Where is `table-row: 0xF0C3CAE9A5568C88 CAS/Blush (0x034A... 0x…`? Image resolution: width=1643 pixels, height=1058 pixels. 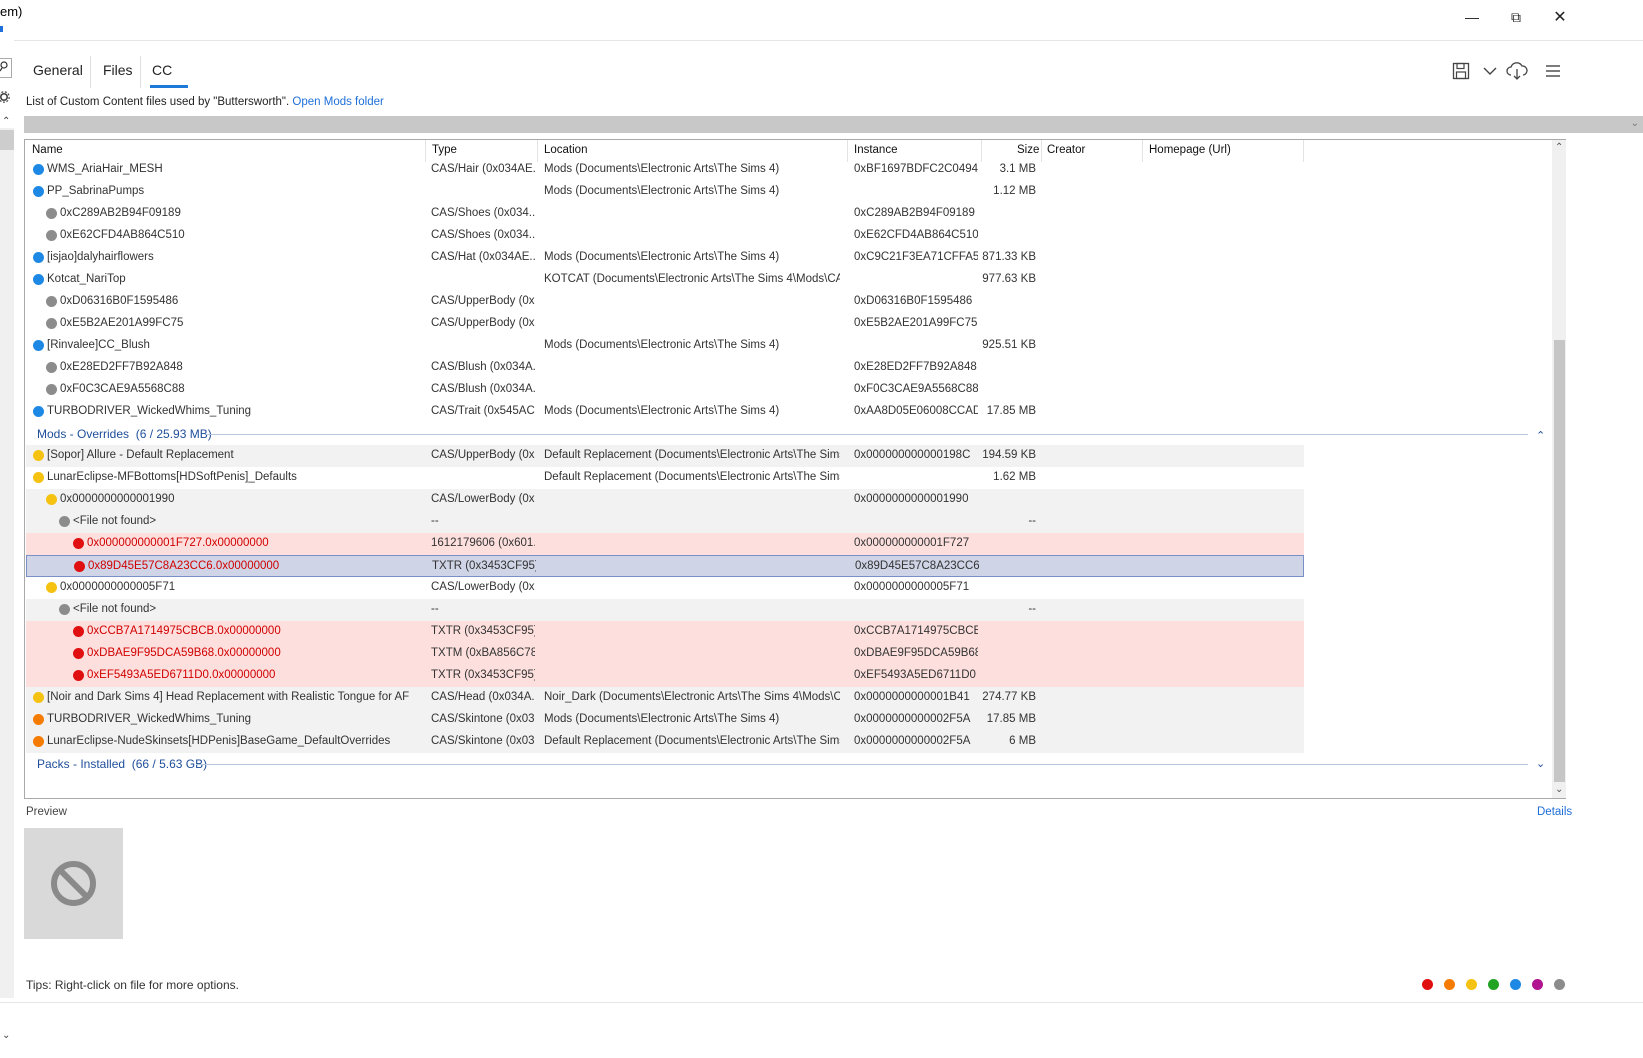
table-row: 0xF0C3CAE9A5568C88 CAS/Blush (0x034A... 0x… is located at coordinates (665, 390).